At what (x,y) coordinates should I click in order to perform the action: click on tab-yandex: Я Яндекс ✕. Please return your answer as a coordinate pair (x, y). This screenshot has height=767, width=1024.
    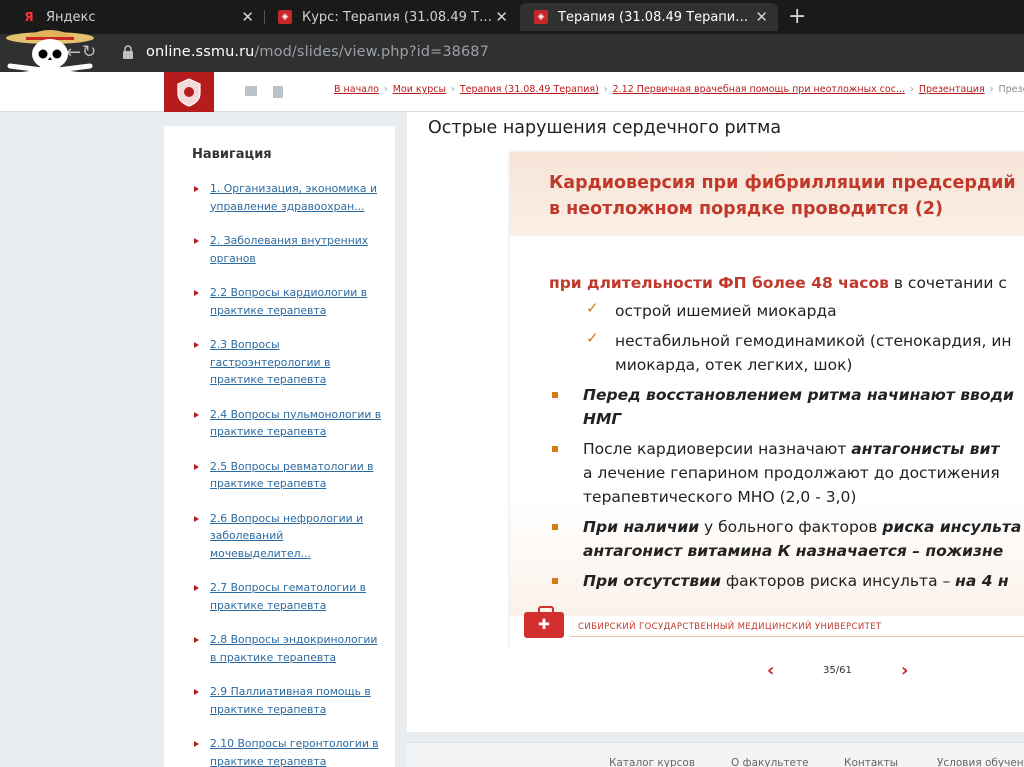
    Looking at the image, I should click on (136, 17).